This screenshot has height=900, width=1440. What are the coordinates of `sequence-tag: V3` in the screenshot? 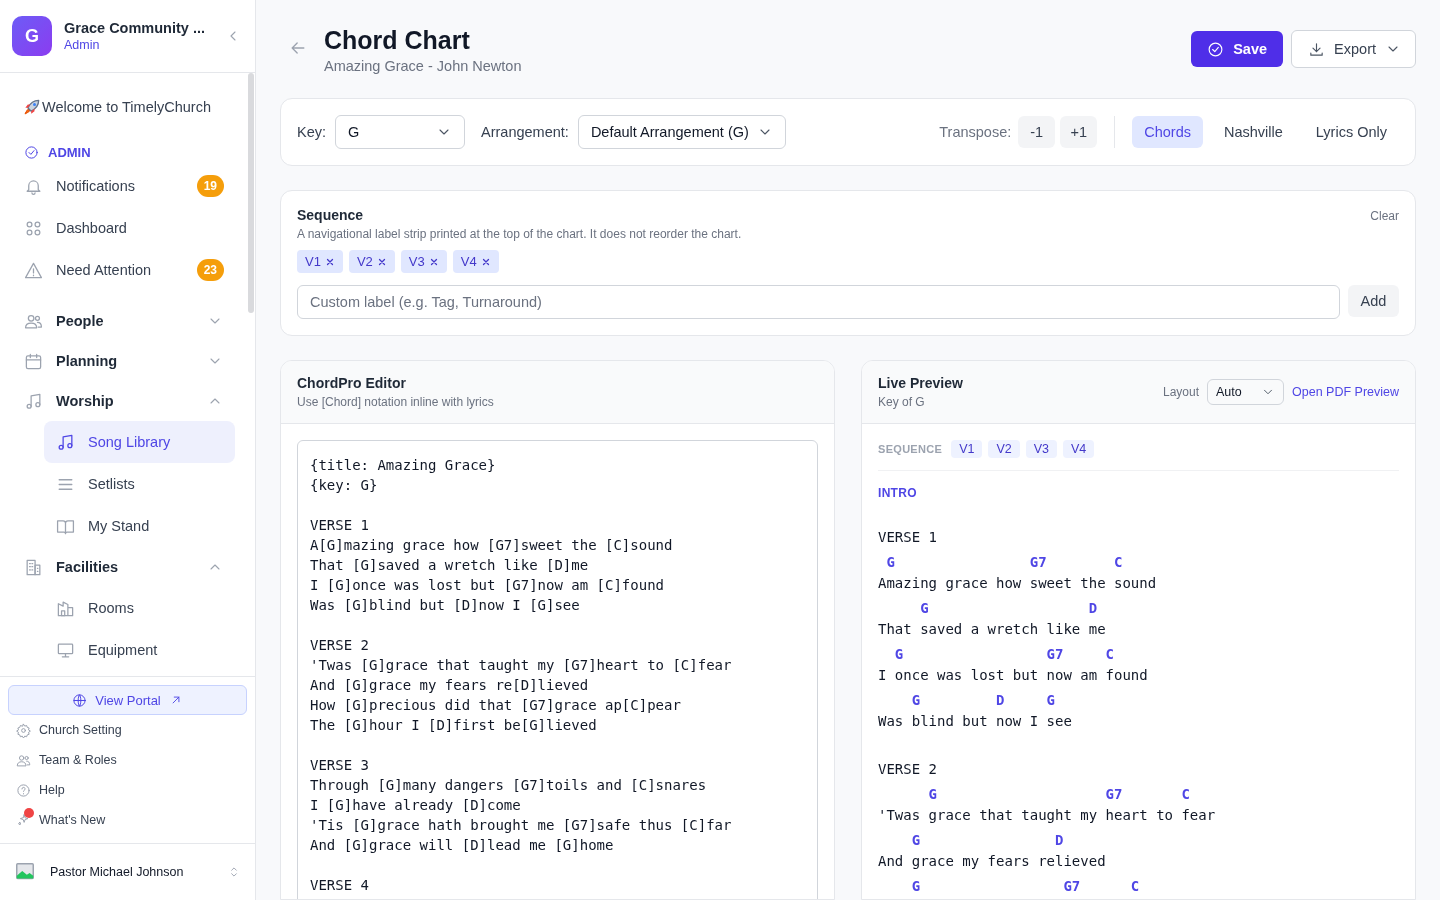 It's located at (1041, 449).